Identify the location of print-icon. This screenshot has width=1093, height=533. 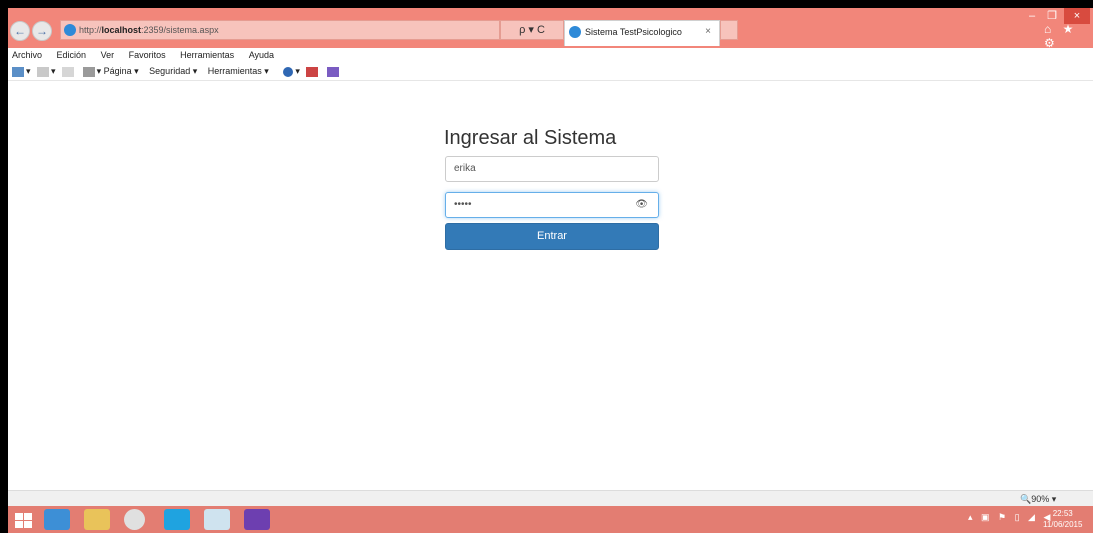
(88, 71).